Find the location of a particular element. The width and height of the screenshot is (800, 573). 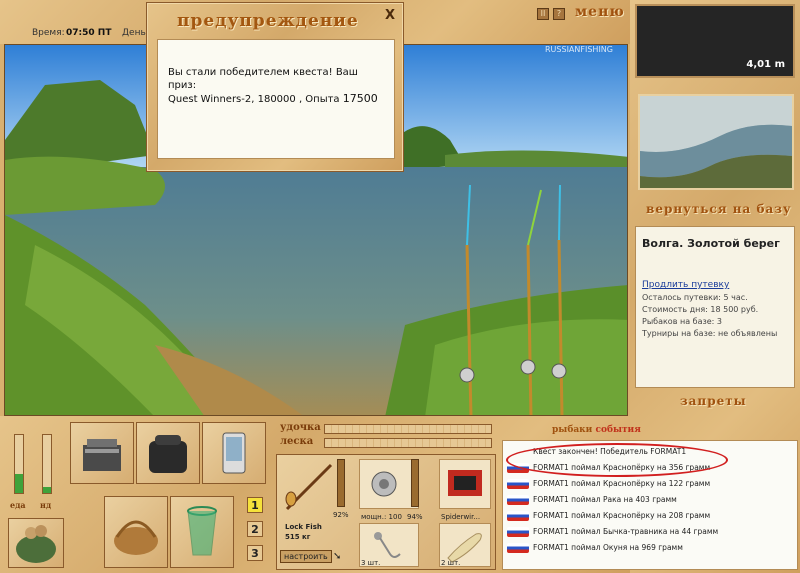

hook-count: 3 шт. is located at coordinates (371, 563).